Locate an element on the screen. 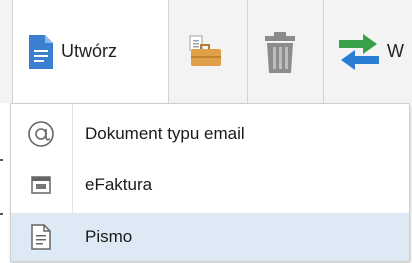 The height and width of the screenshot is (263, 412). briefcase-button is located at coordinates (209, 51).